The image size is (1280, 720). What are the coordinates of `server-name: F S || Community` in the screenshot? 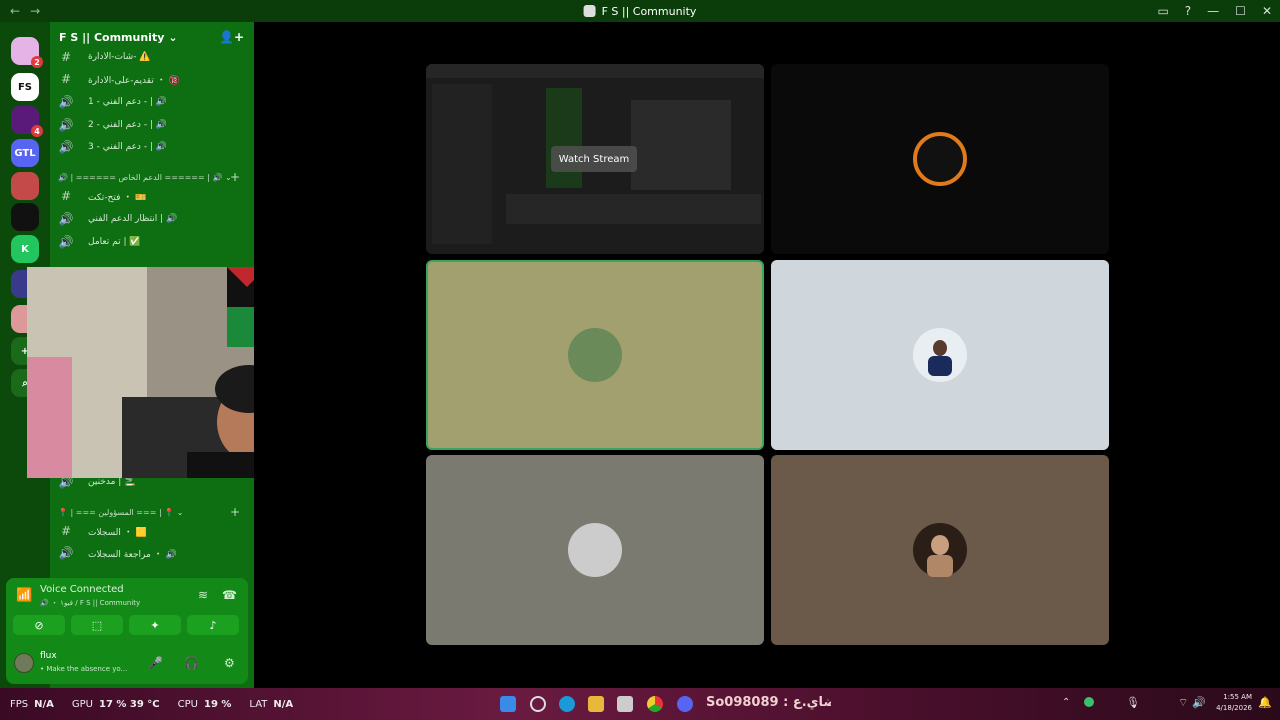 It's located at (112, 37).